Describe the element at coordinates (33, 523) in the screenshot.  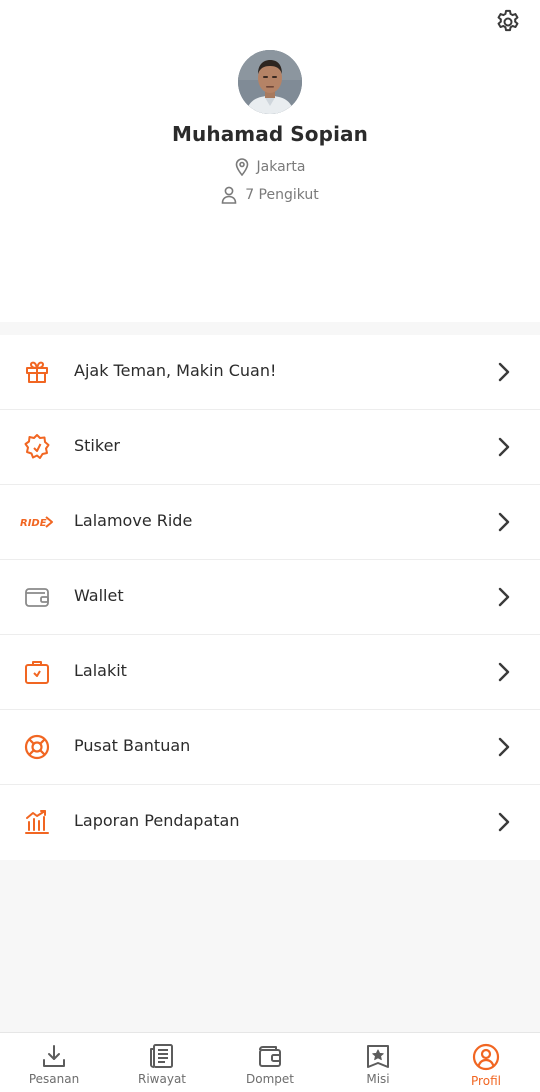
I see `svg-text: RIDE` at that location.